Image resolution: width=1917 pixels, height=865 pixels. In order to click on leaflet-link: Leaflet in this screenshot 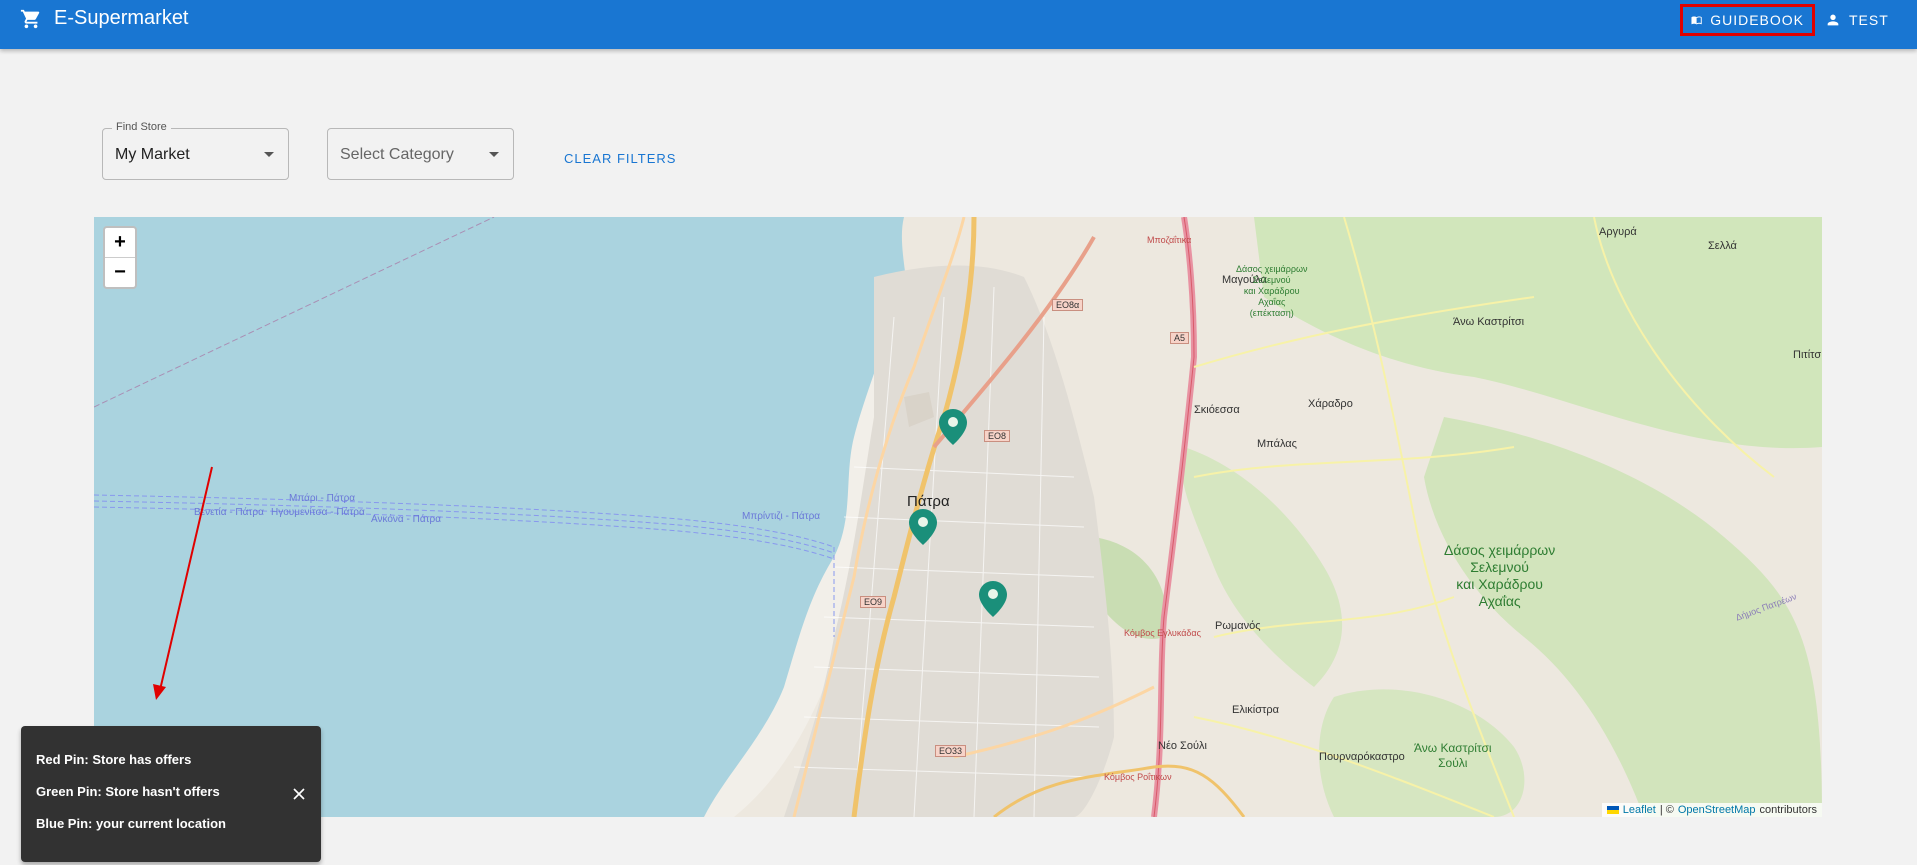, I will do `click(1639, 810)`.